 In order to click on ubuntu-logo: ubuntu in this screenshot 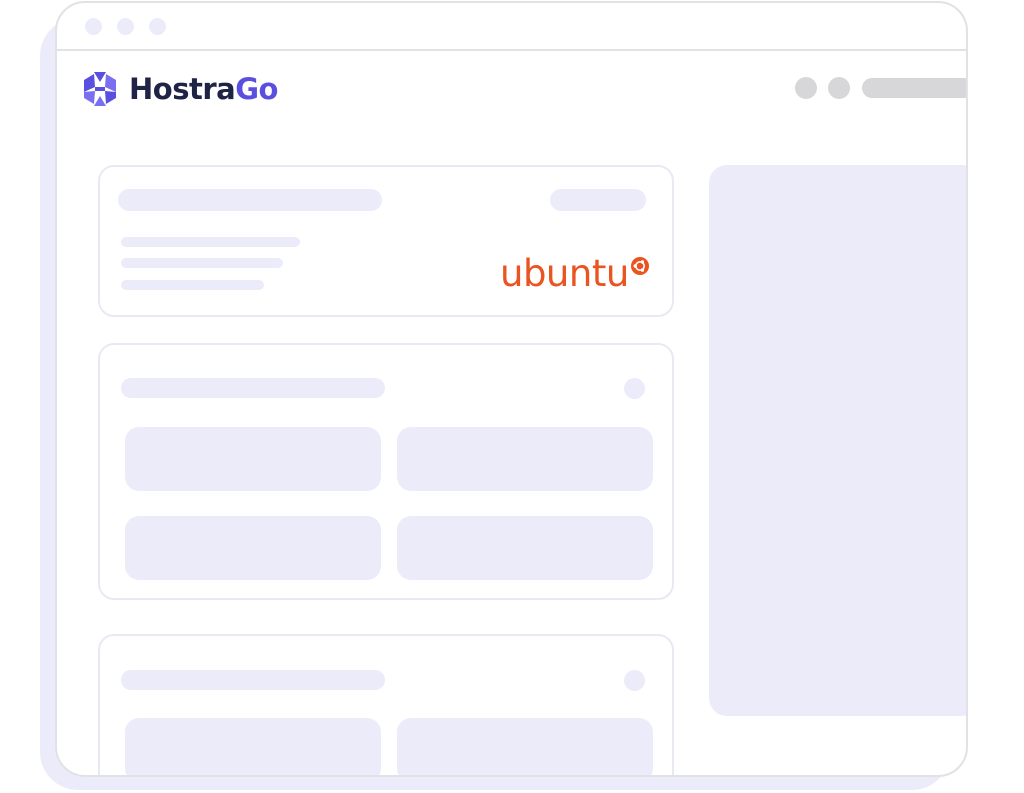, I will do `click(574, 273)`.